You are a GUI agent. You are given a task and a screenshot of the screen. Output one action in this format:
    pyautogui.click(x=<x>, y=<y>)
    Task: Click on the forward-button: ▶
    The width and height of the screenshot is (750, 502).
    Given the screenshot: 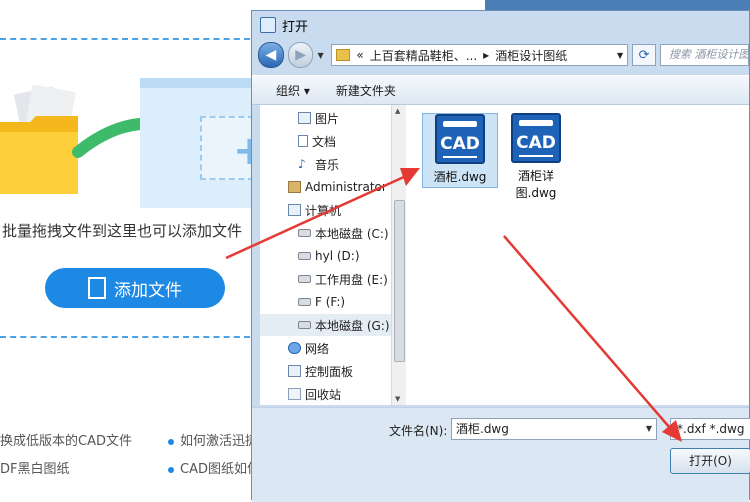 What is the action you would take?
    pyautogui.click(x=300, y=55)
    